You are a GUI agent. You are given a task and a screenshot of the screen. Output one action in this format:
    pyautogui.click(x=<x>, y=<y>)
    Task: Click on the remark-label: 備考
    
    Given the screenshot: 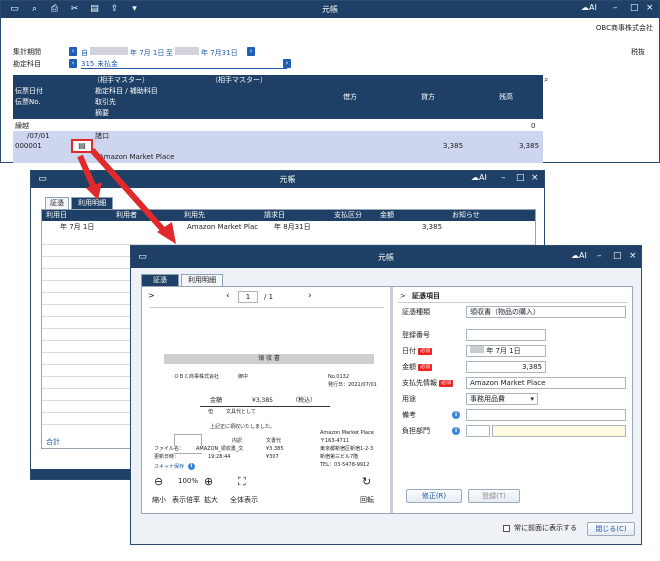 What is the action you would take?
    pyautogui.click(x=409, y=415)
    